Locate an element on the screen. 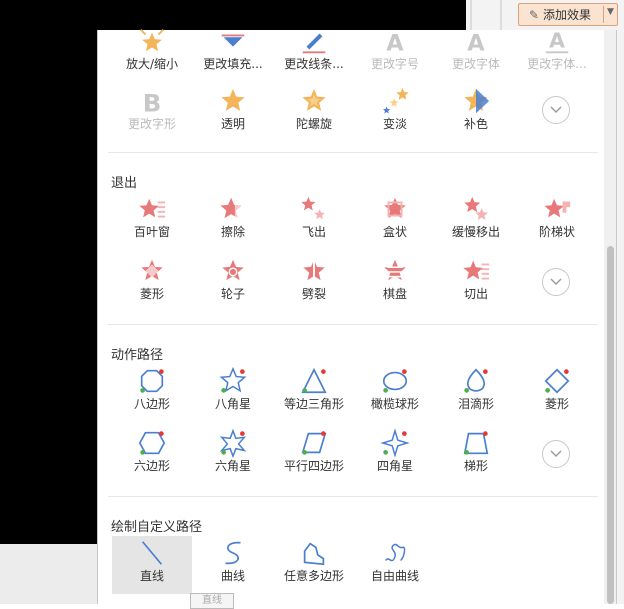  emphasis-effect-item: 放大/缩小 is located at coordinates (152, 53).